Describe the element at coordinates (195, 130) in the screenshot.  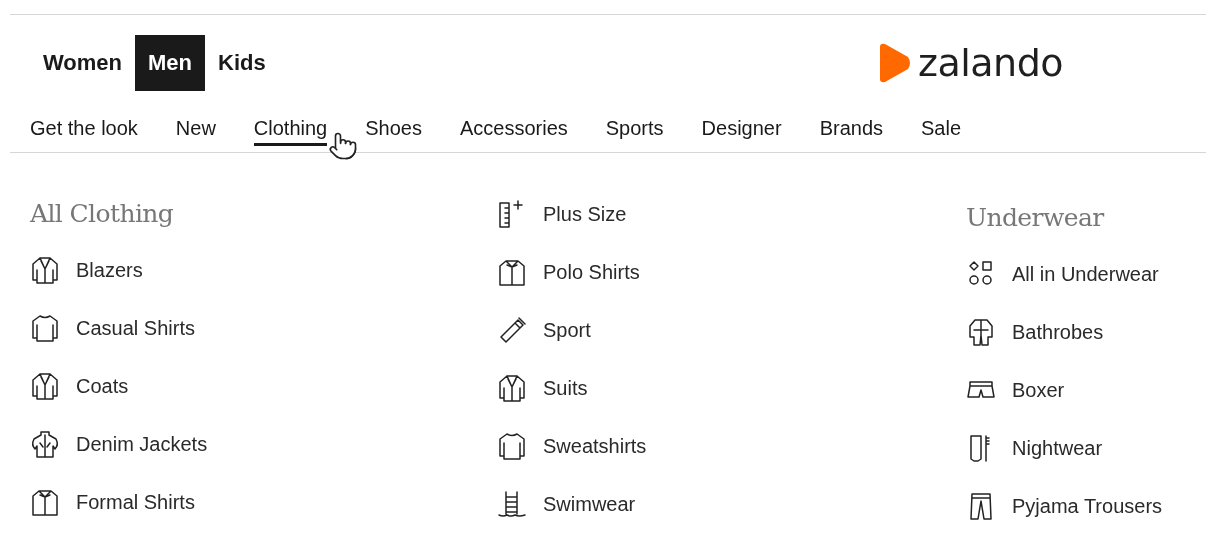
I see `category-link: New` at that location.